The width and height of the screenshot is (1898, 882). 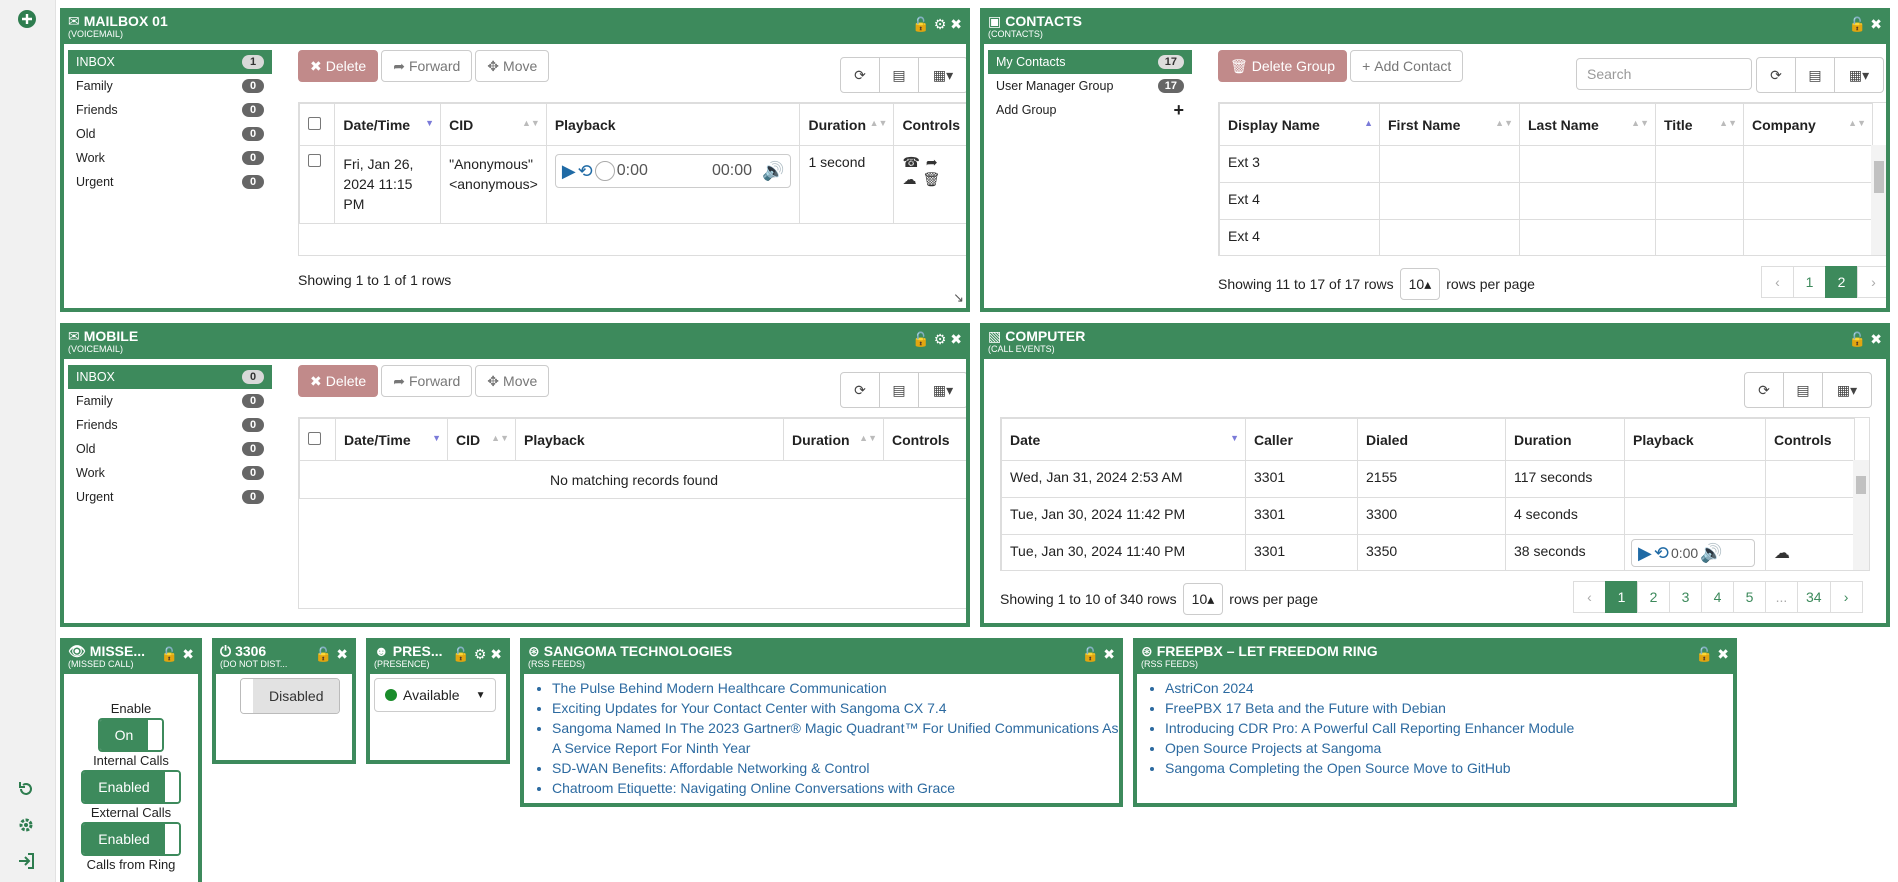 What do you see at coordinates (1546, 201) in the screenshot?
I see `table-row: Ext 4` at bounding box center [1546, 201].